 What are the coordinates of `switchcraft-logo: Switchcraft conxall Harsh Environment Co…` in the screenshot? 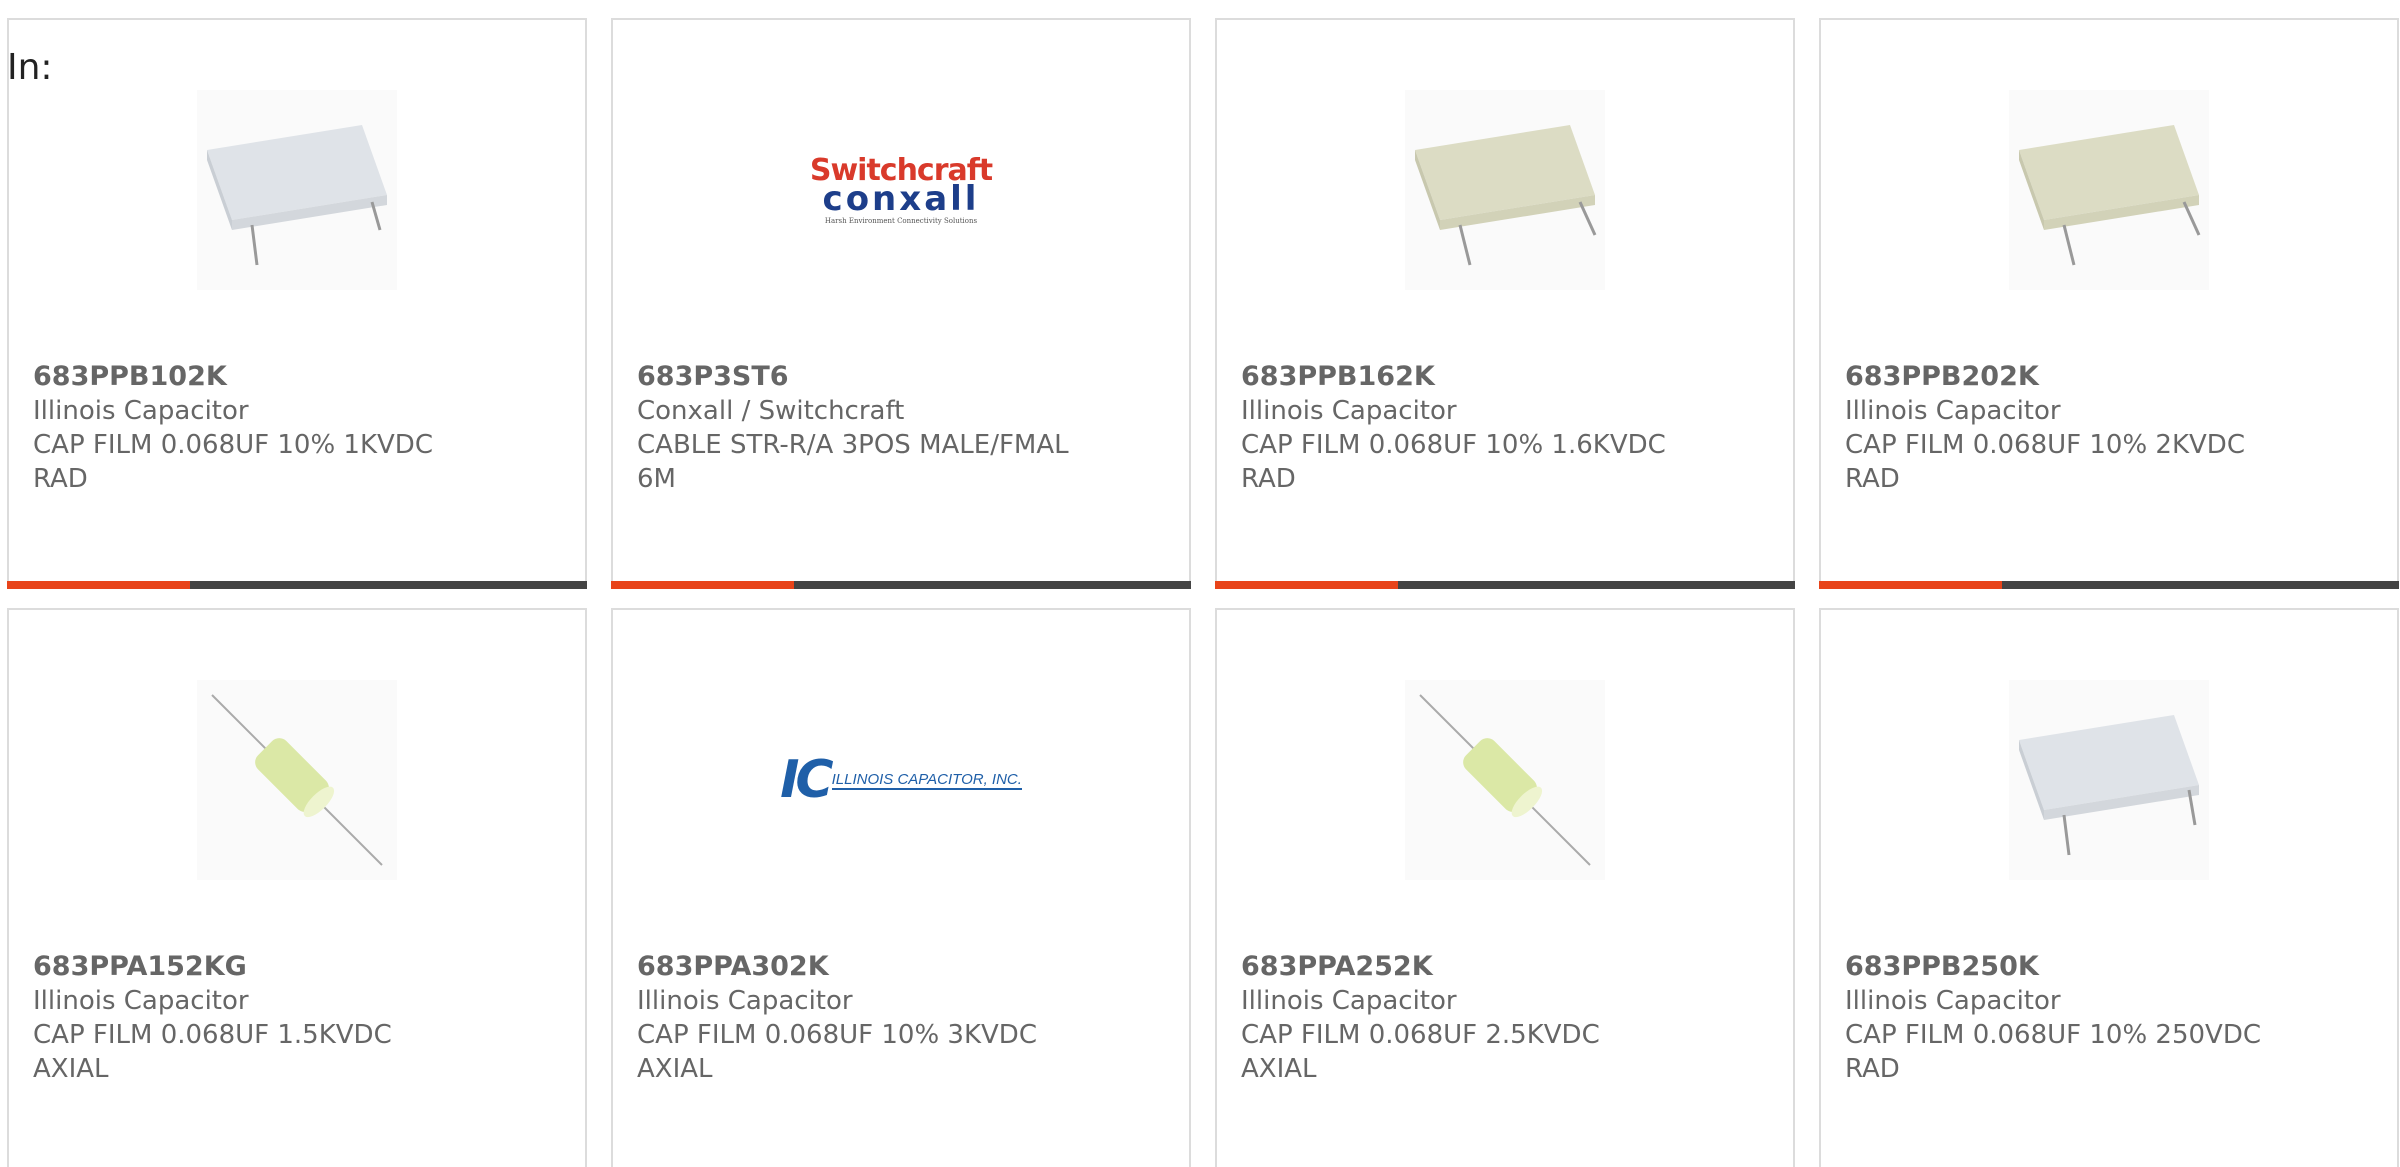 It's located at (901, 188).